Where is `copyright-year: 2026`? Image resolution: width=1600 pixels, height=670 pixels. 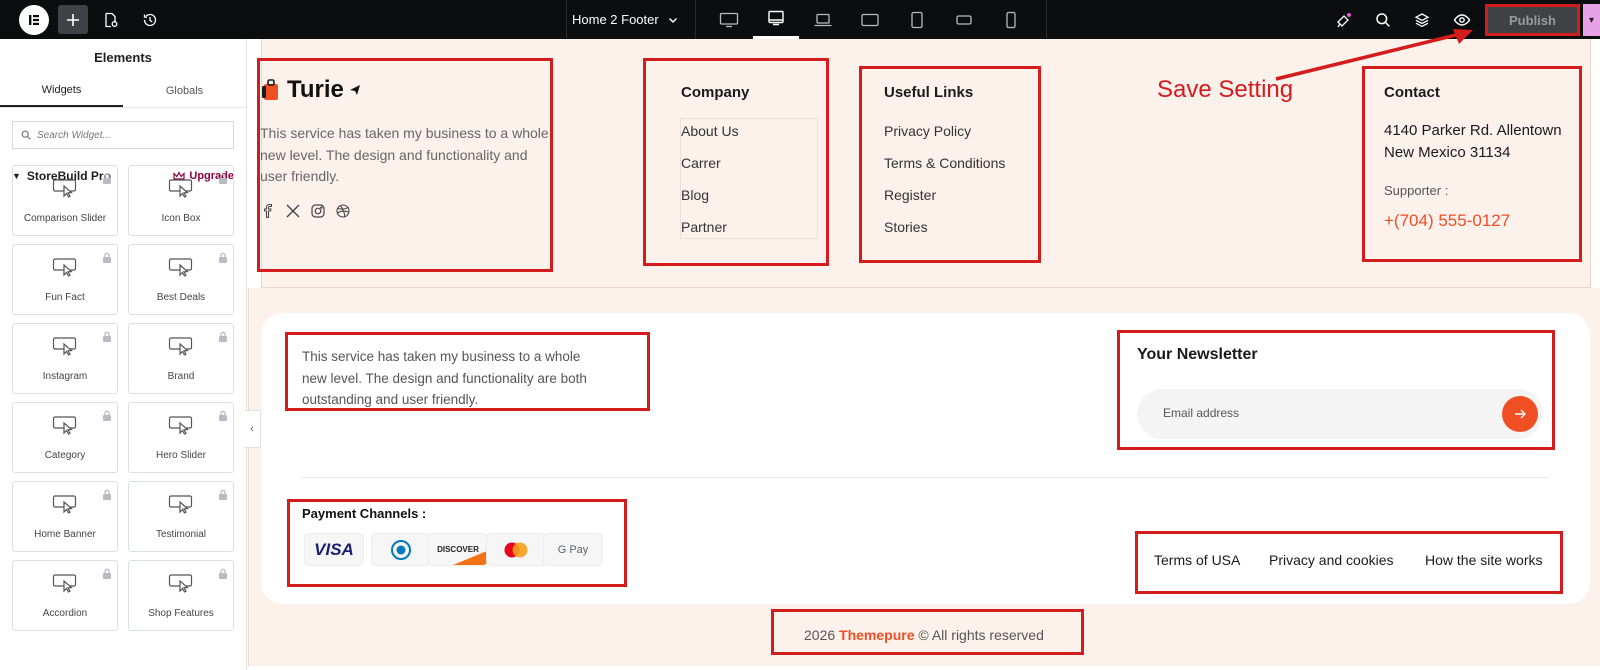 copyright-year: 2026 is located at coordinates (820, 635).